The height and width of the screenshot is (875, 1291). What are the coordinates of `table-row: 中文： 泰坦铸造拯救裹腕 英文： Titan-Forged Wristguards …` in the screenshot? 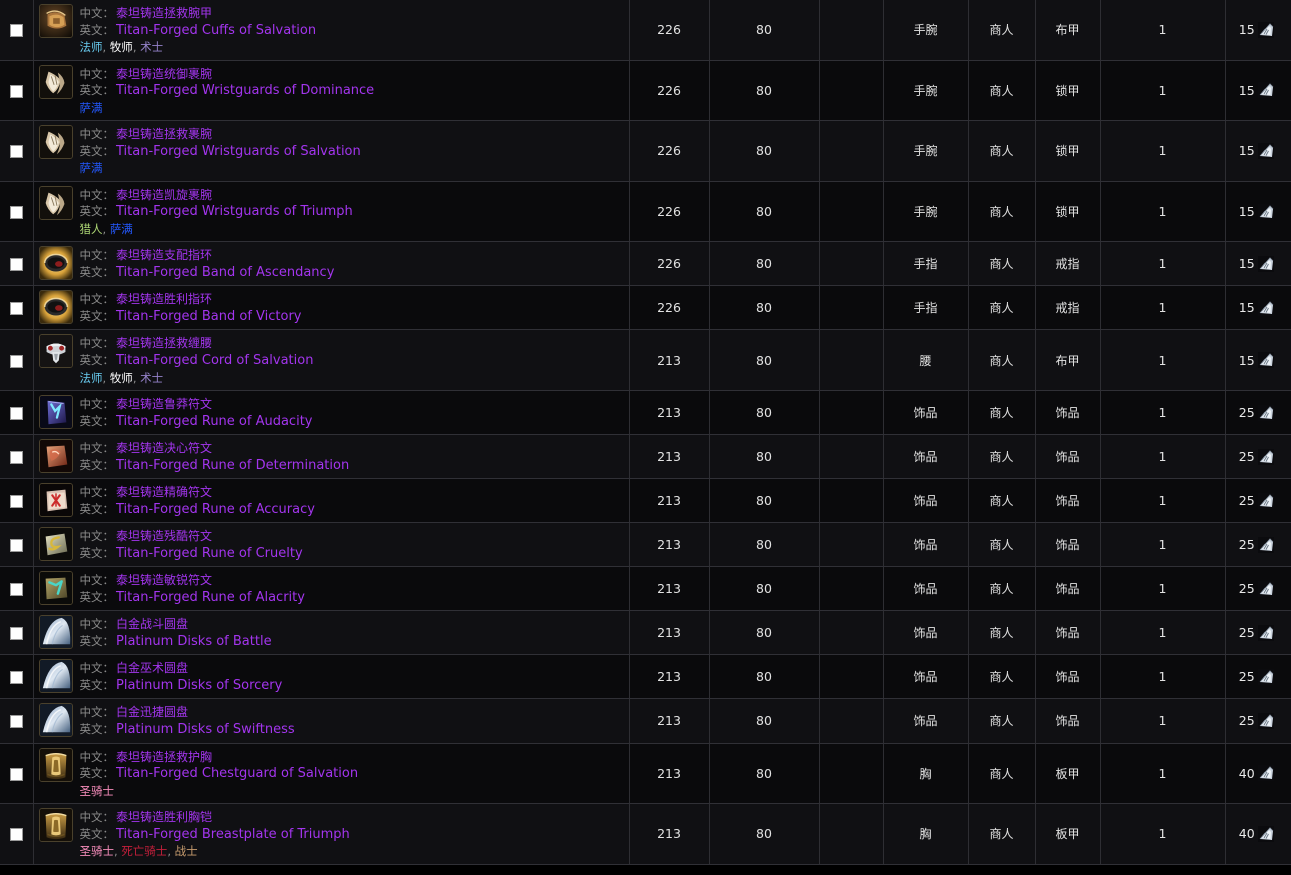 It's located at (645, 151).